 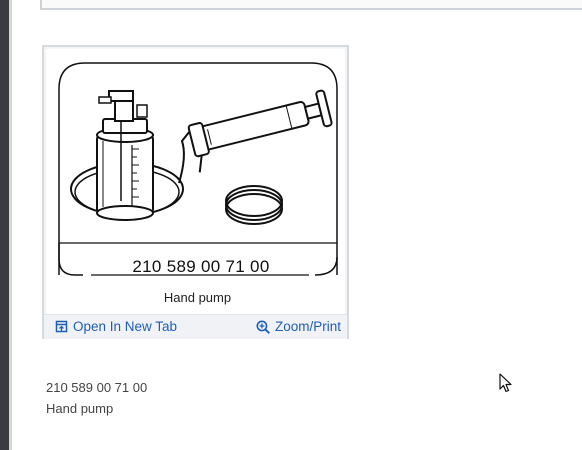 I want to click on open-in-new-tab-label: Open In New Tab, so click(x=125, y=326).